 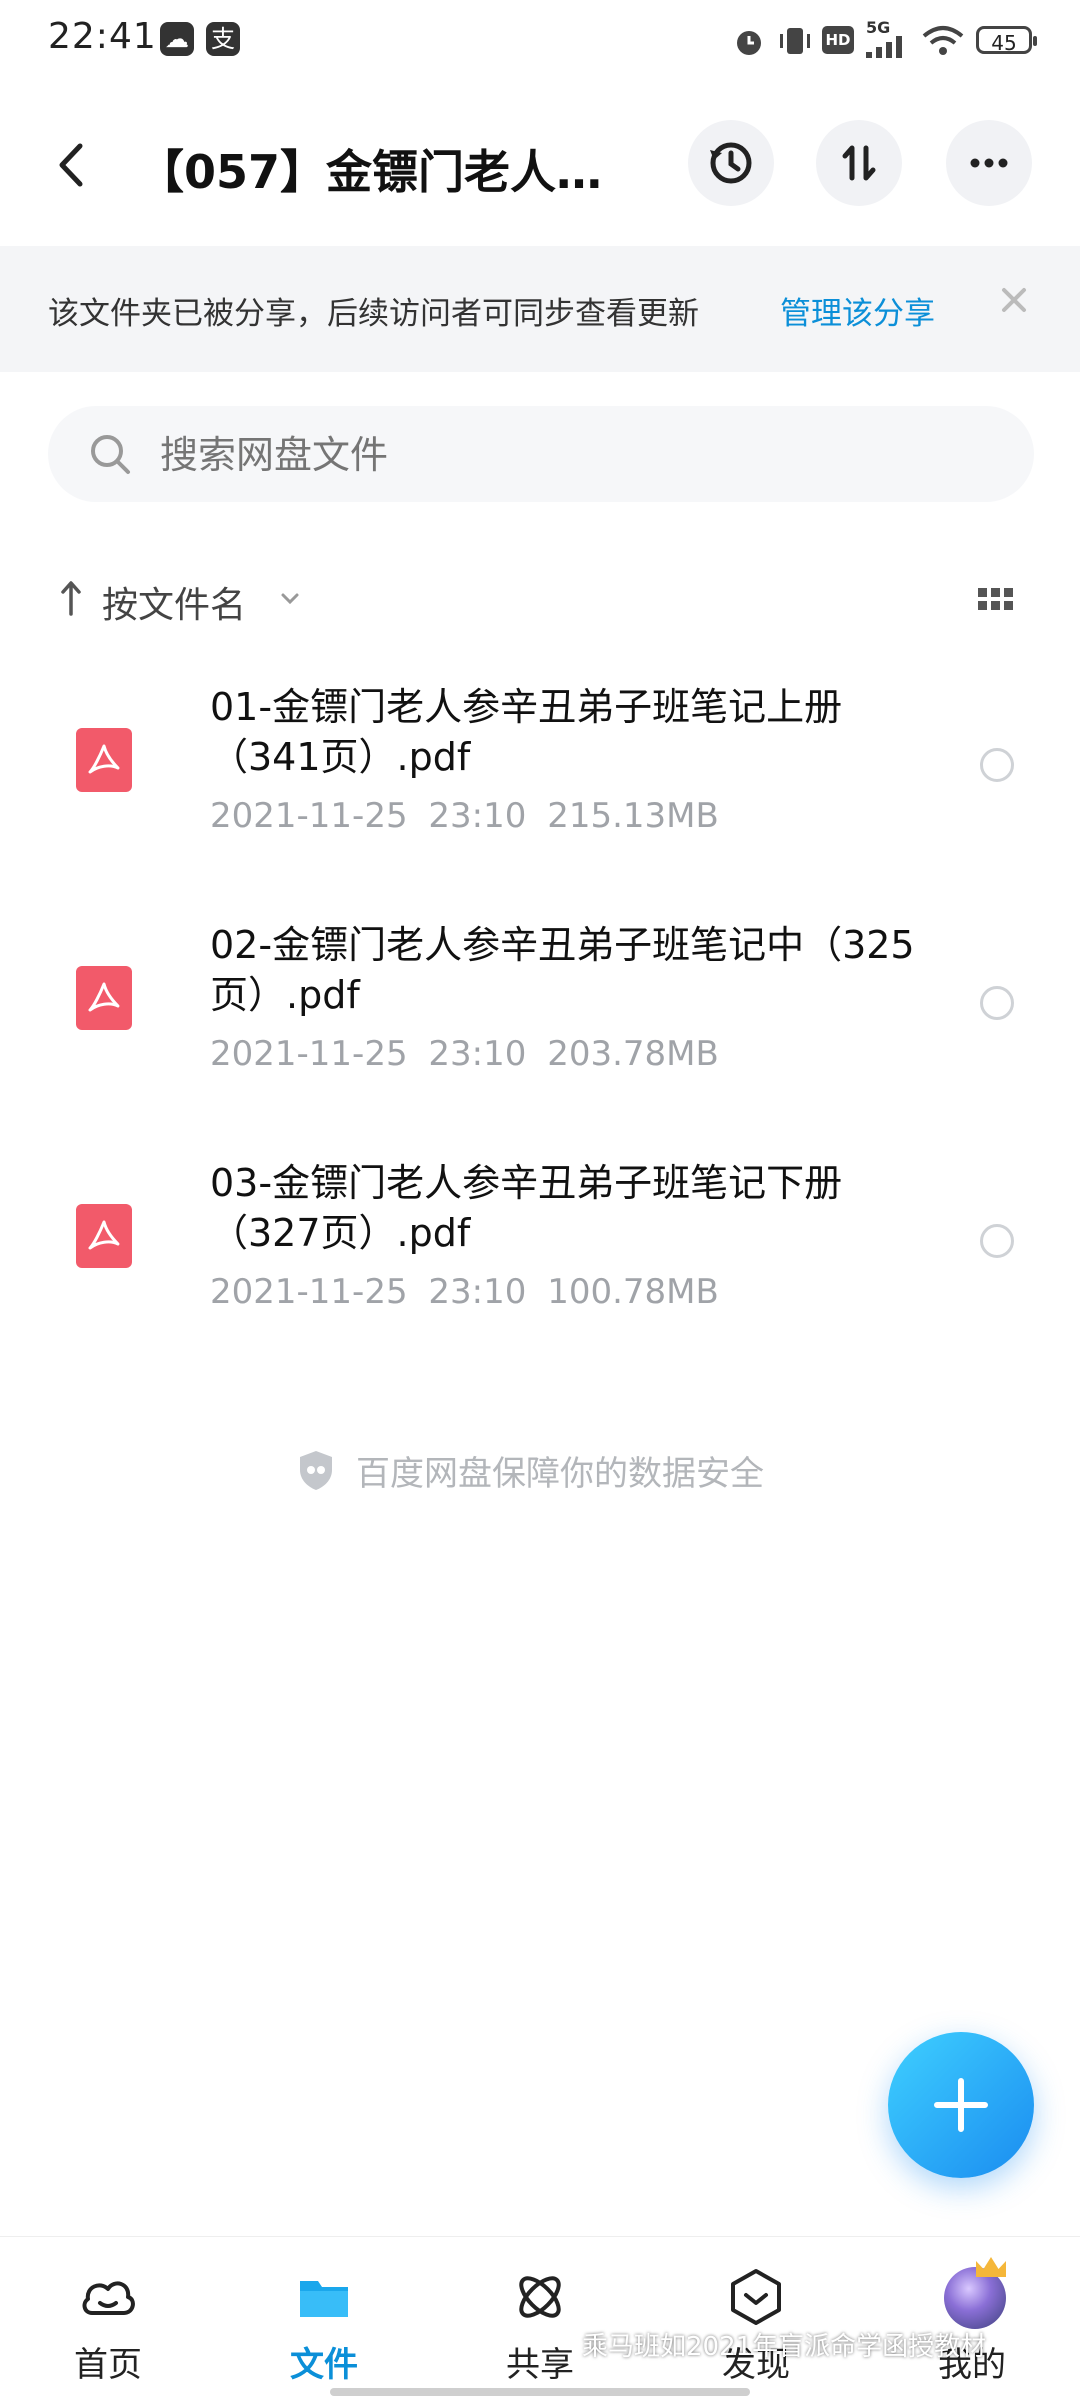 What do you see at coordinates (570, 455) in the screenshot?
I see `search-input` at bounding box center [570, 455].